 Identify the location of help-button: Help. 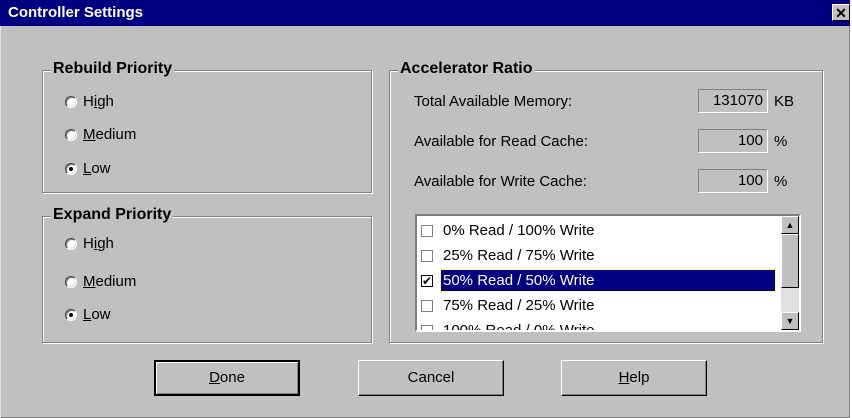
(634, 378).